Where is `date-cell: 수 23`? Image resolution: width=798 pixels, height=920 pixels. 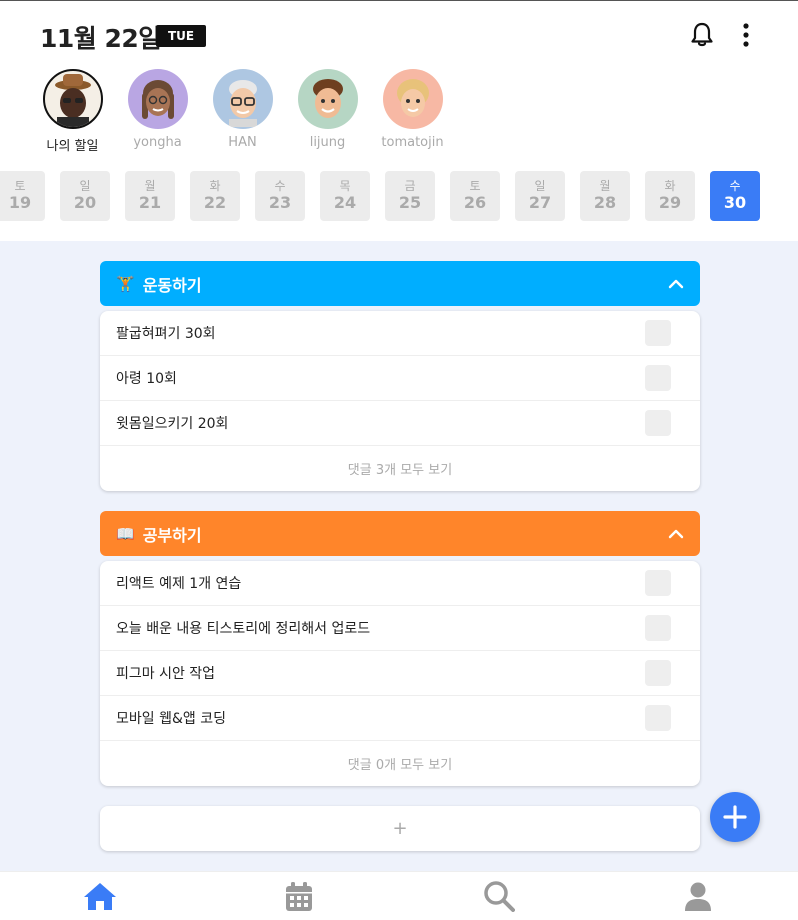 date-cell: 수 23 is located at coordinates (280, 196).